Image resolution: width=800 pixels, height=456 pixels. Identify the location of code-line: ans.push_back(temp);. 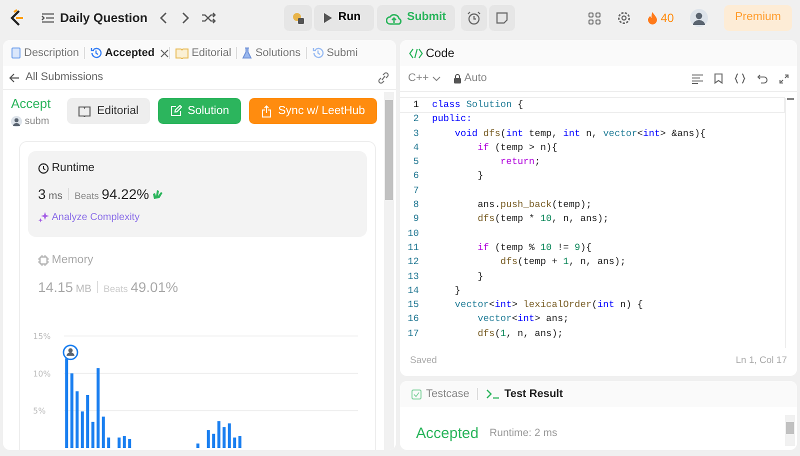
(534, 205).